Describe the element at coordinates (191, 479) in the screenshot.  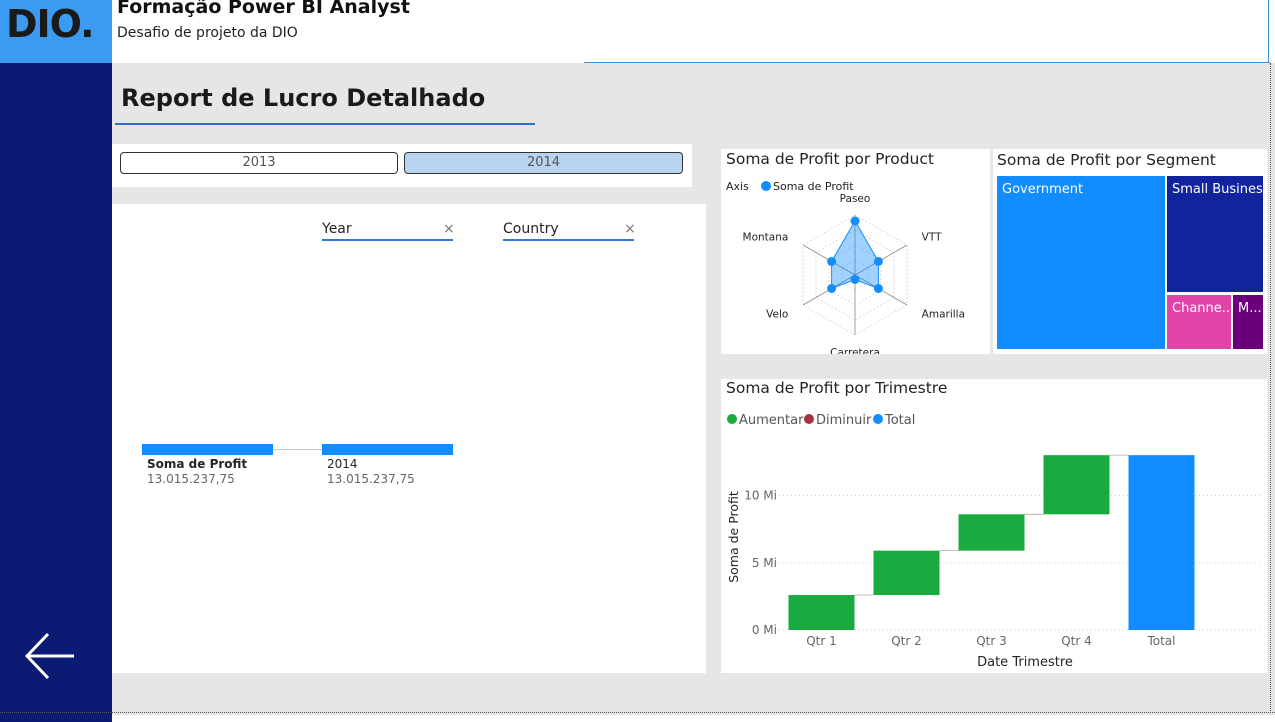
I see `decomp-root-value: 13.015.237,75` at that location.